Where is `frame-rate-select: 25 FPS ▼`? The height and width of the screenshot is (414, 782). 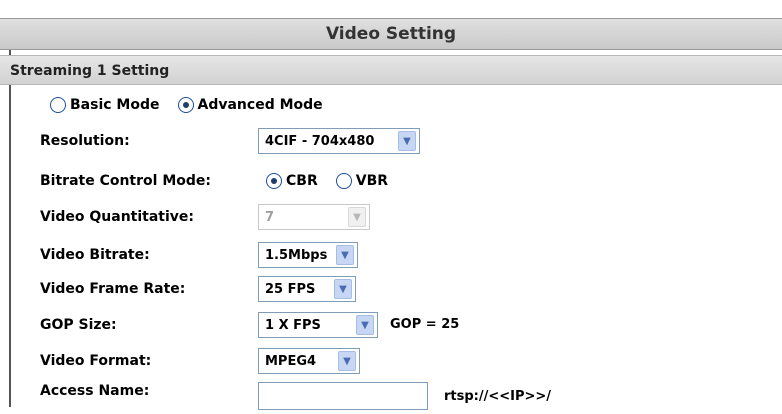
frame-rate-select: 25 FPS ▼ is located at coordinates (307, 289).